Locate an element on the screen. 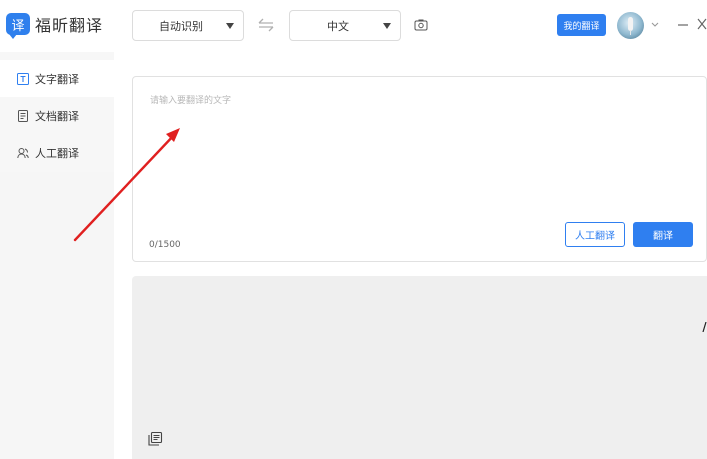  sidebar-item-label: 文档翻译 is located at coordinates (57, 116).